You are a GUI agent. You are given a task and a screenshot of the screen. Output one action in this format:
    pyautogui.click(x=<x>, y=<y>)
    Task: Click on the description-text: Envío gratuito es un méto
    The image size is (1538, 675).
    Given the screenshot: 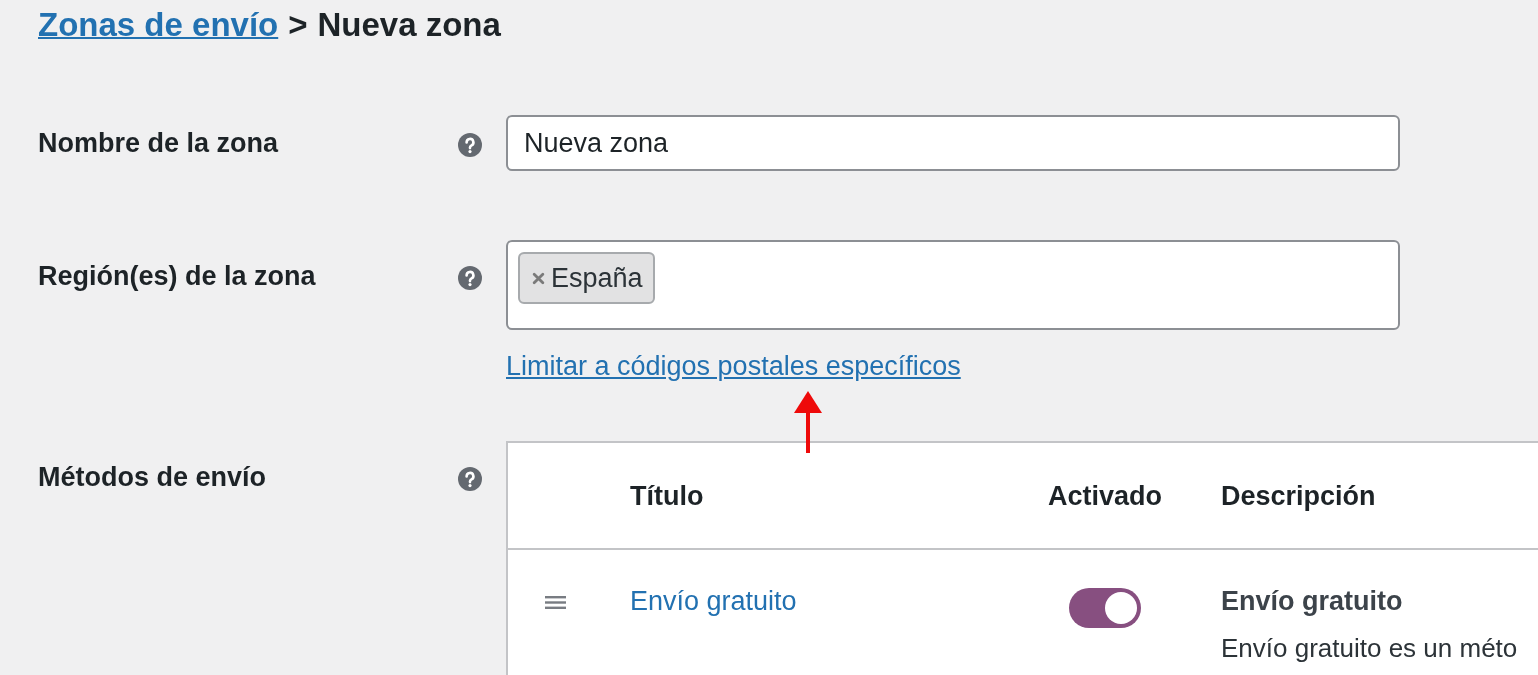 What is the action you would take?
    pyautogui.click(x=1370, y=648)
    